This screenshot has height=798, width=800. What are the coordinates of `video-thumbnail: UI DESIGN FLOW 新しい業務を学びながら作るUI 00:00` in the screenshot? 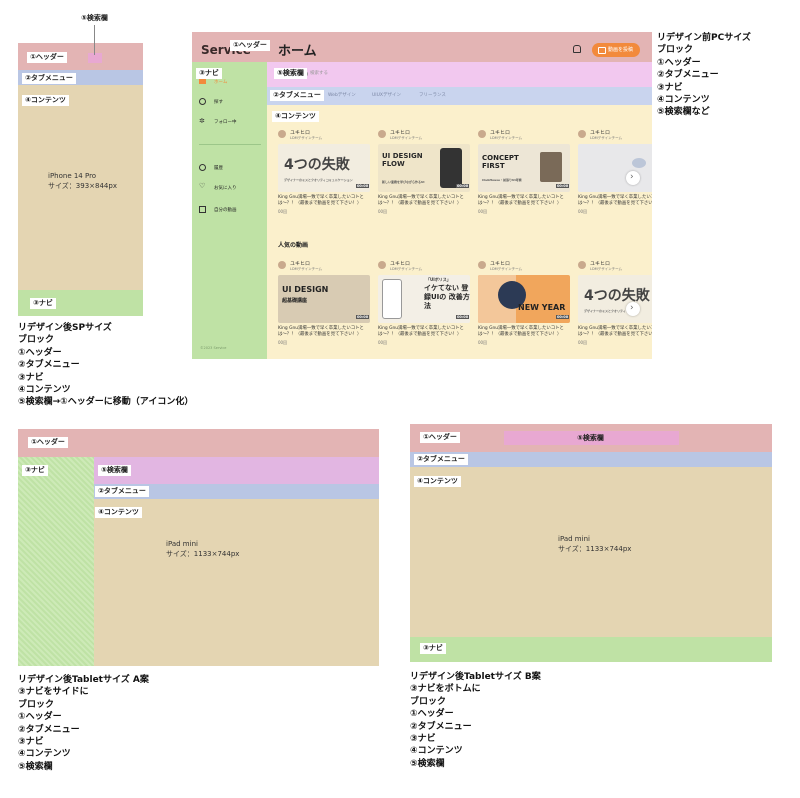 It's located at (424, 168).